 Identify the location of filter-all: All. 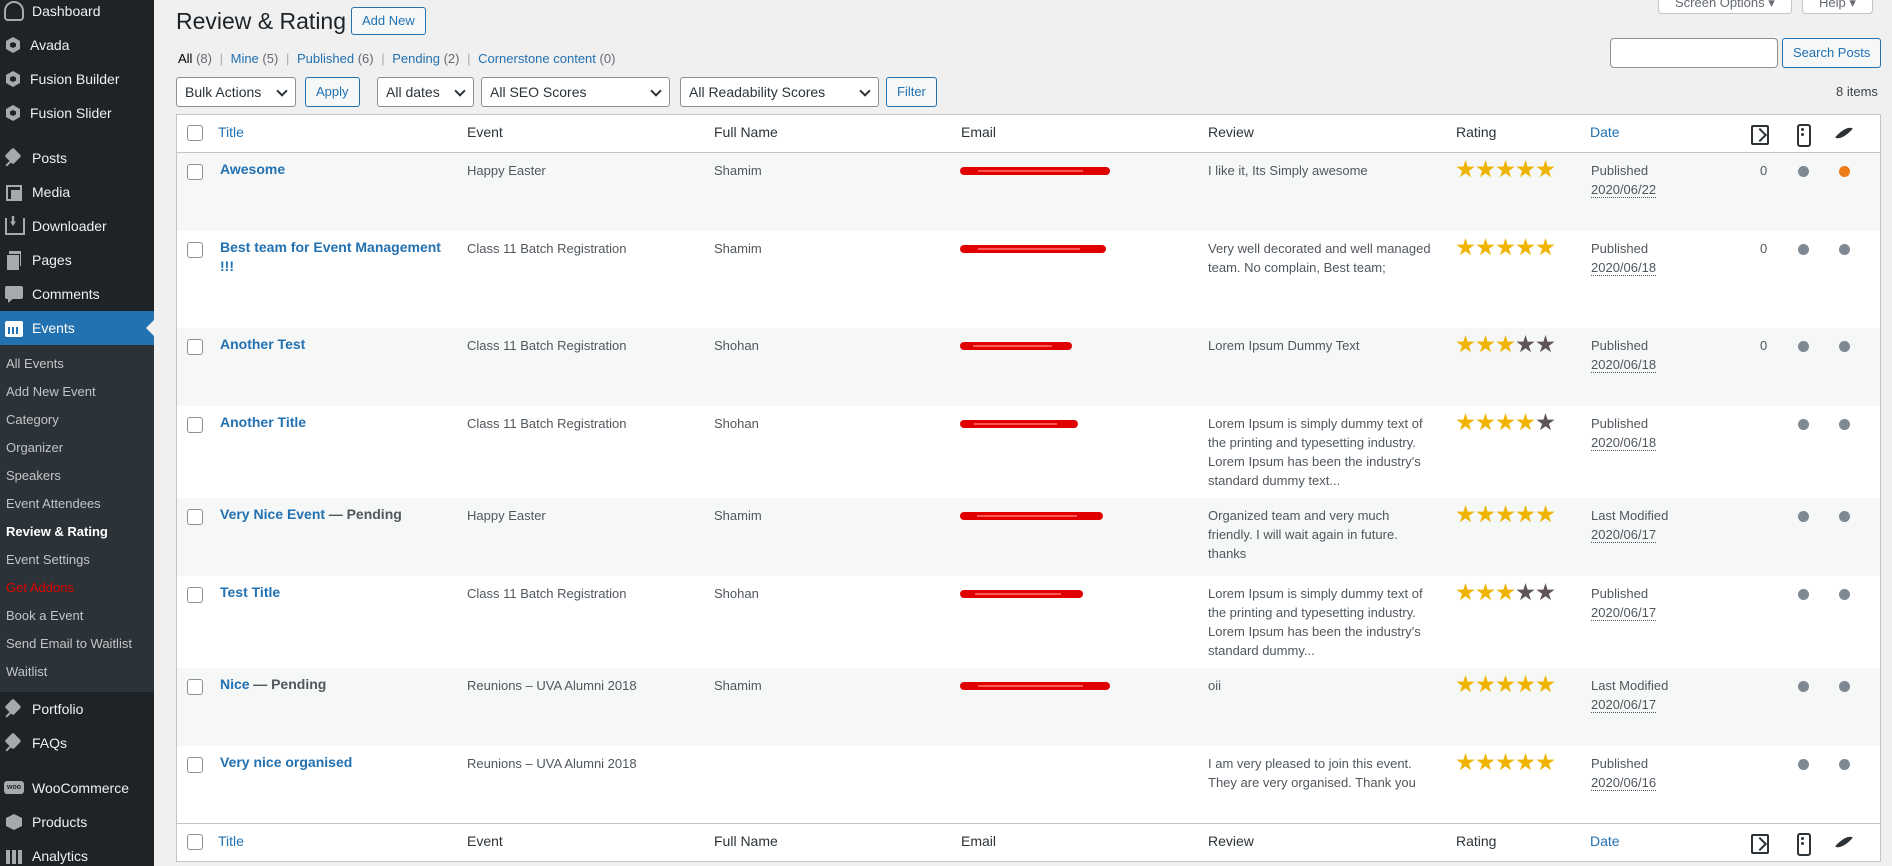
(185, 58).